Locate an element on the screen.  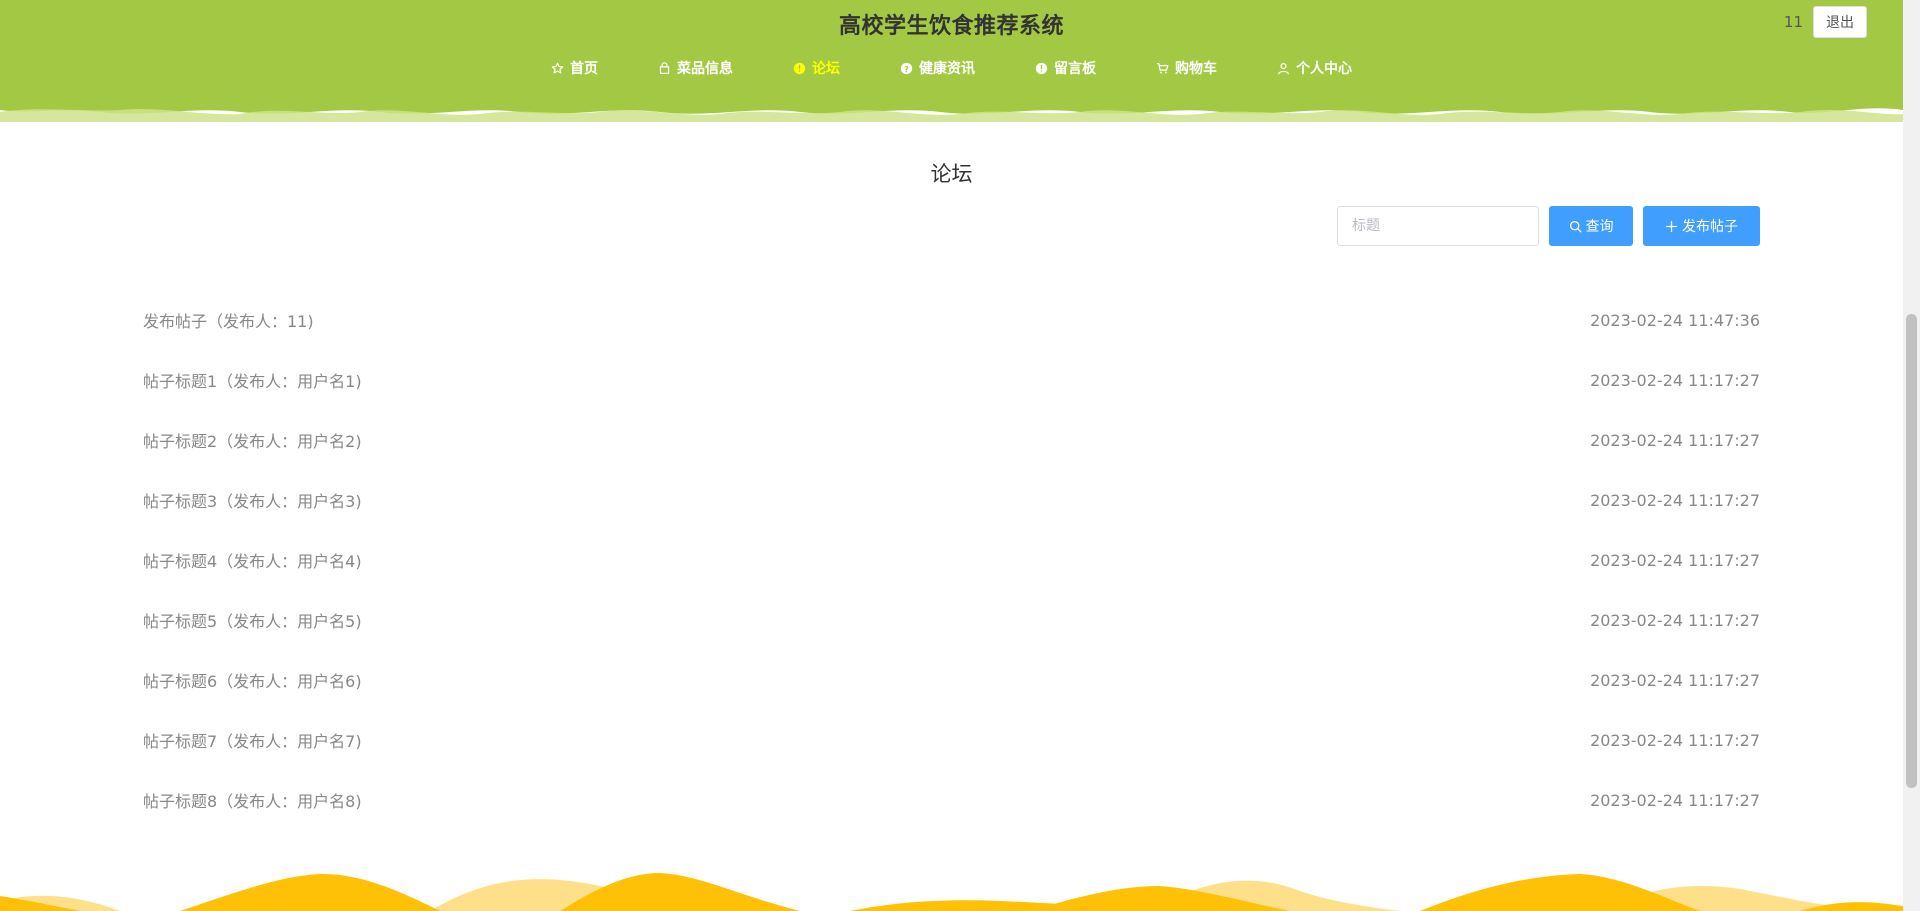
cart-icon is located at coordinates (1162, 68).